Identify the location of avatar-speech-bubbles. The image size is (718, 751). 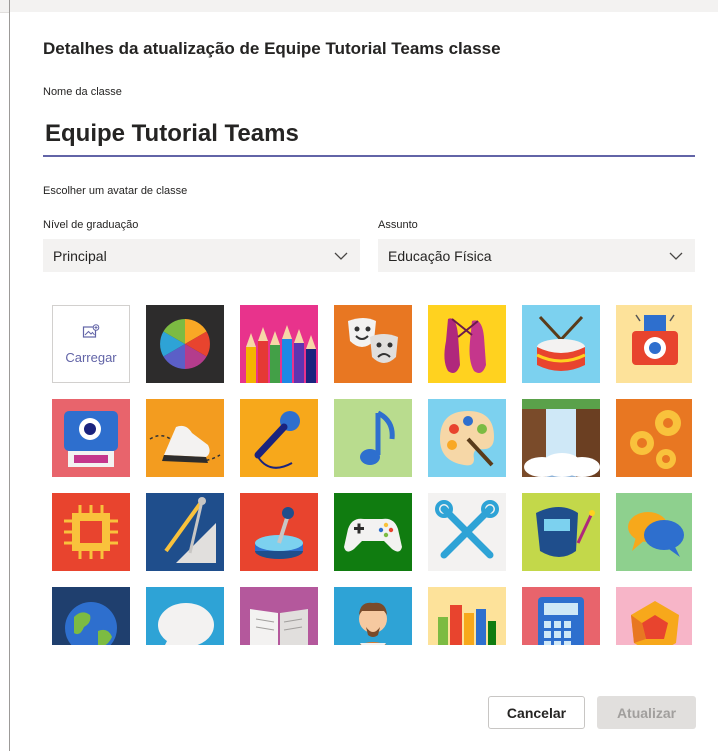
(654, 532).